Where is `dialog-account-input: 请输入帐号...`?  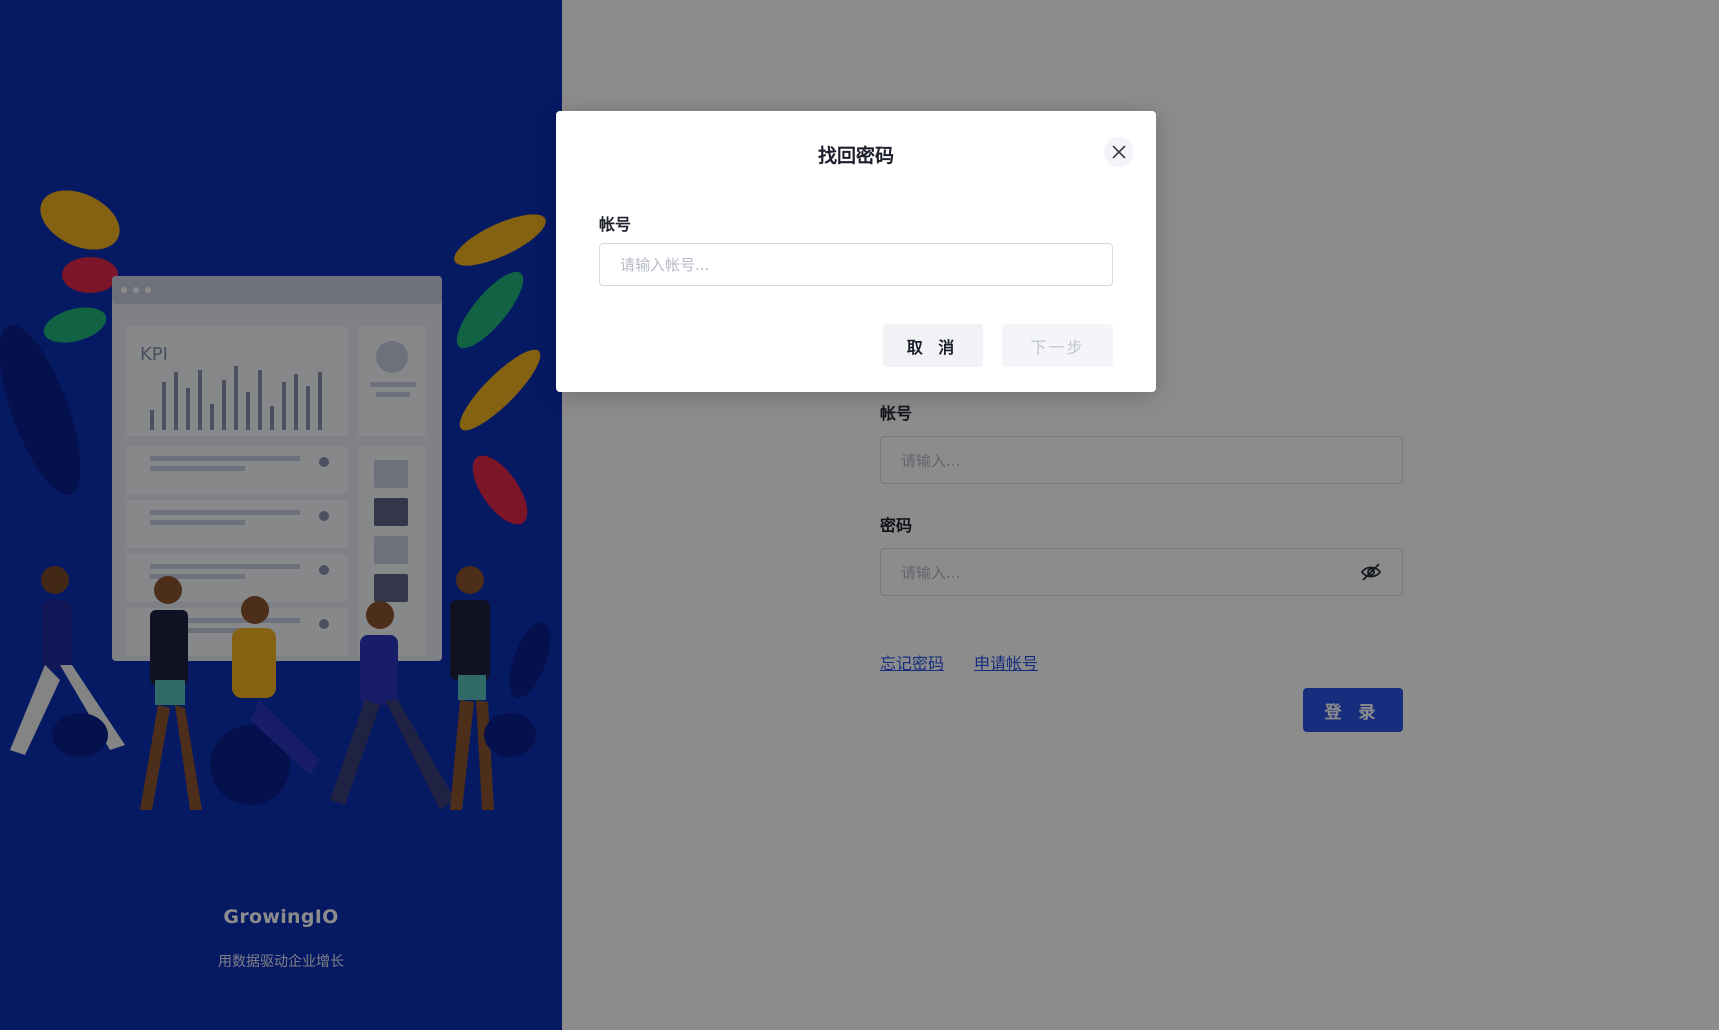
dialog-account-input: 请输入帐号... is located at coordinates (856, 264).